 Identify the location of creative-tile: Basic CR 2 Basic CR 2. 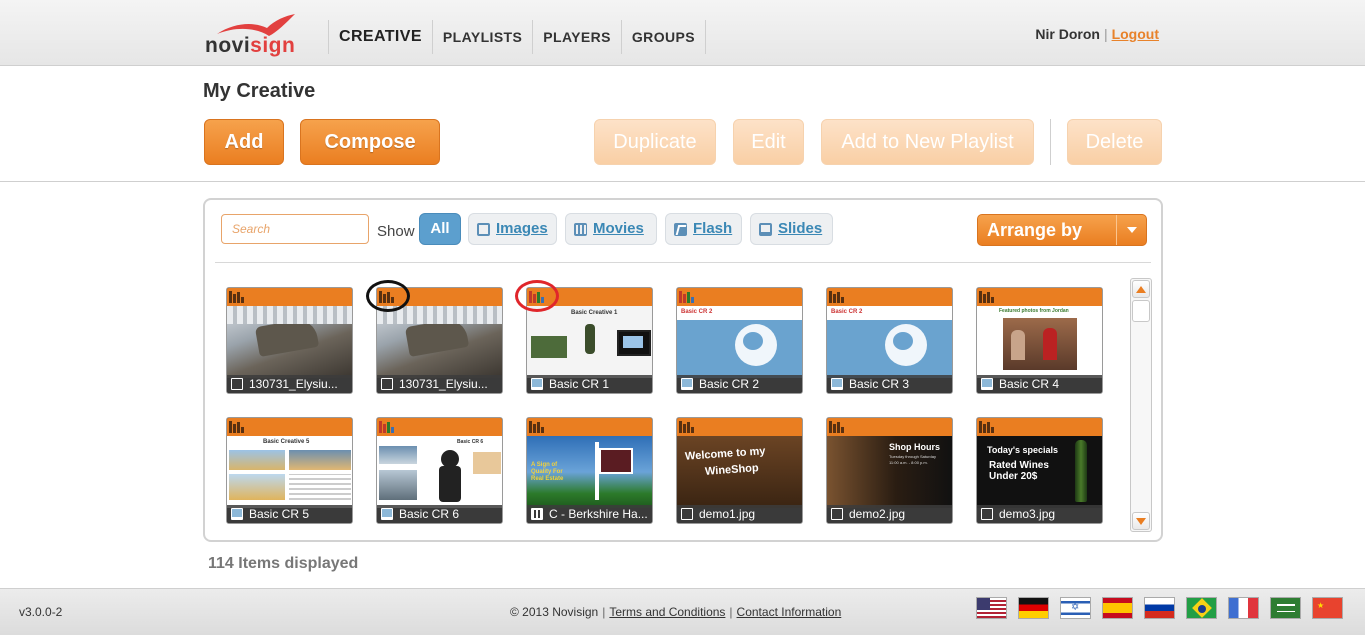
(739, 340).